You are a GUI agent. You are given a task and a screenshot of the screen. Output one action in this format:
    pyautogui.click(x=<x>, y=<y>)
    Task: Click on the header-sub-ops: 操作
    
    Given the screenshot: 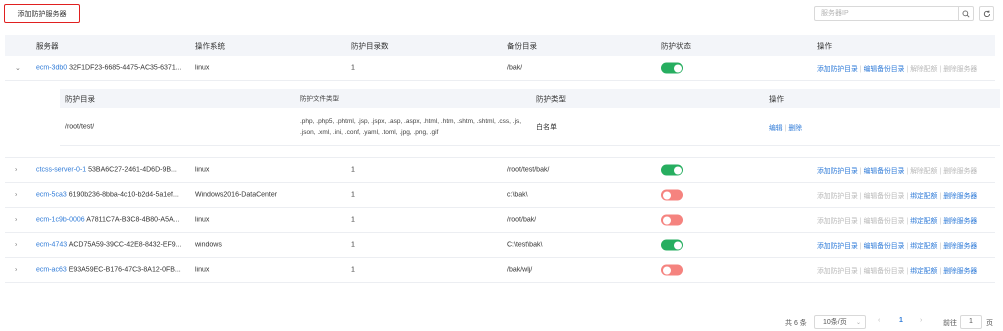 What is the action you would take?
    pyautogui.click(x=776, y=98)
    